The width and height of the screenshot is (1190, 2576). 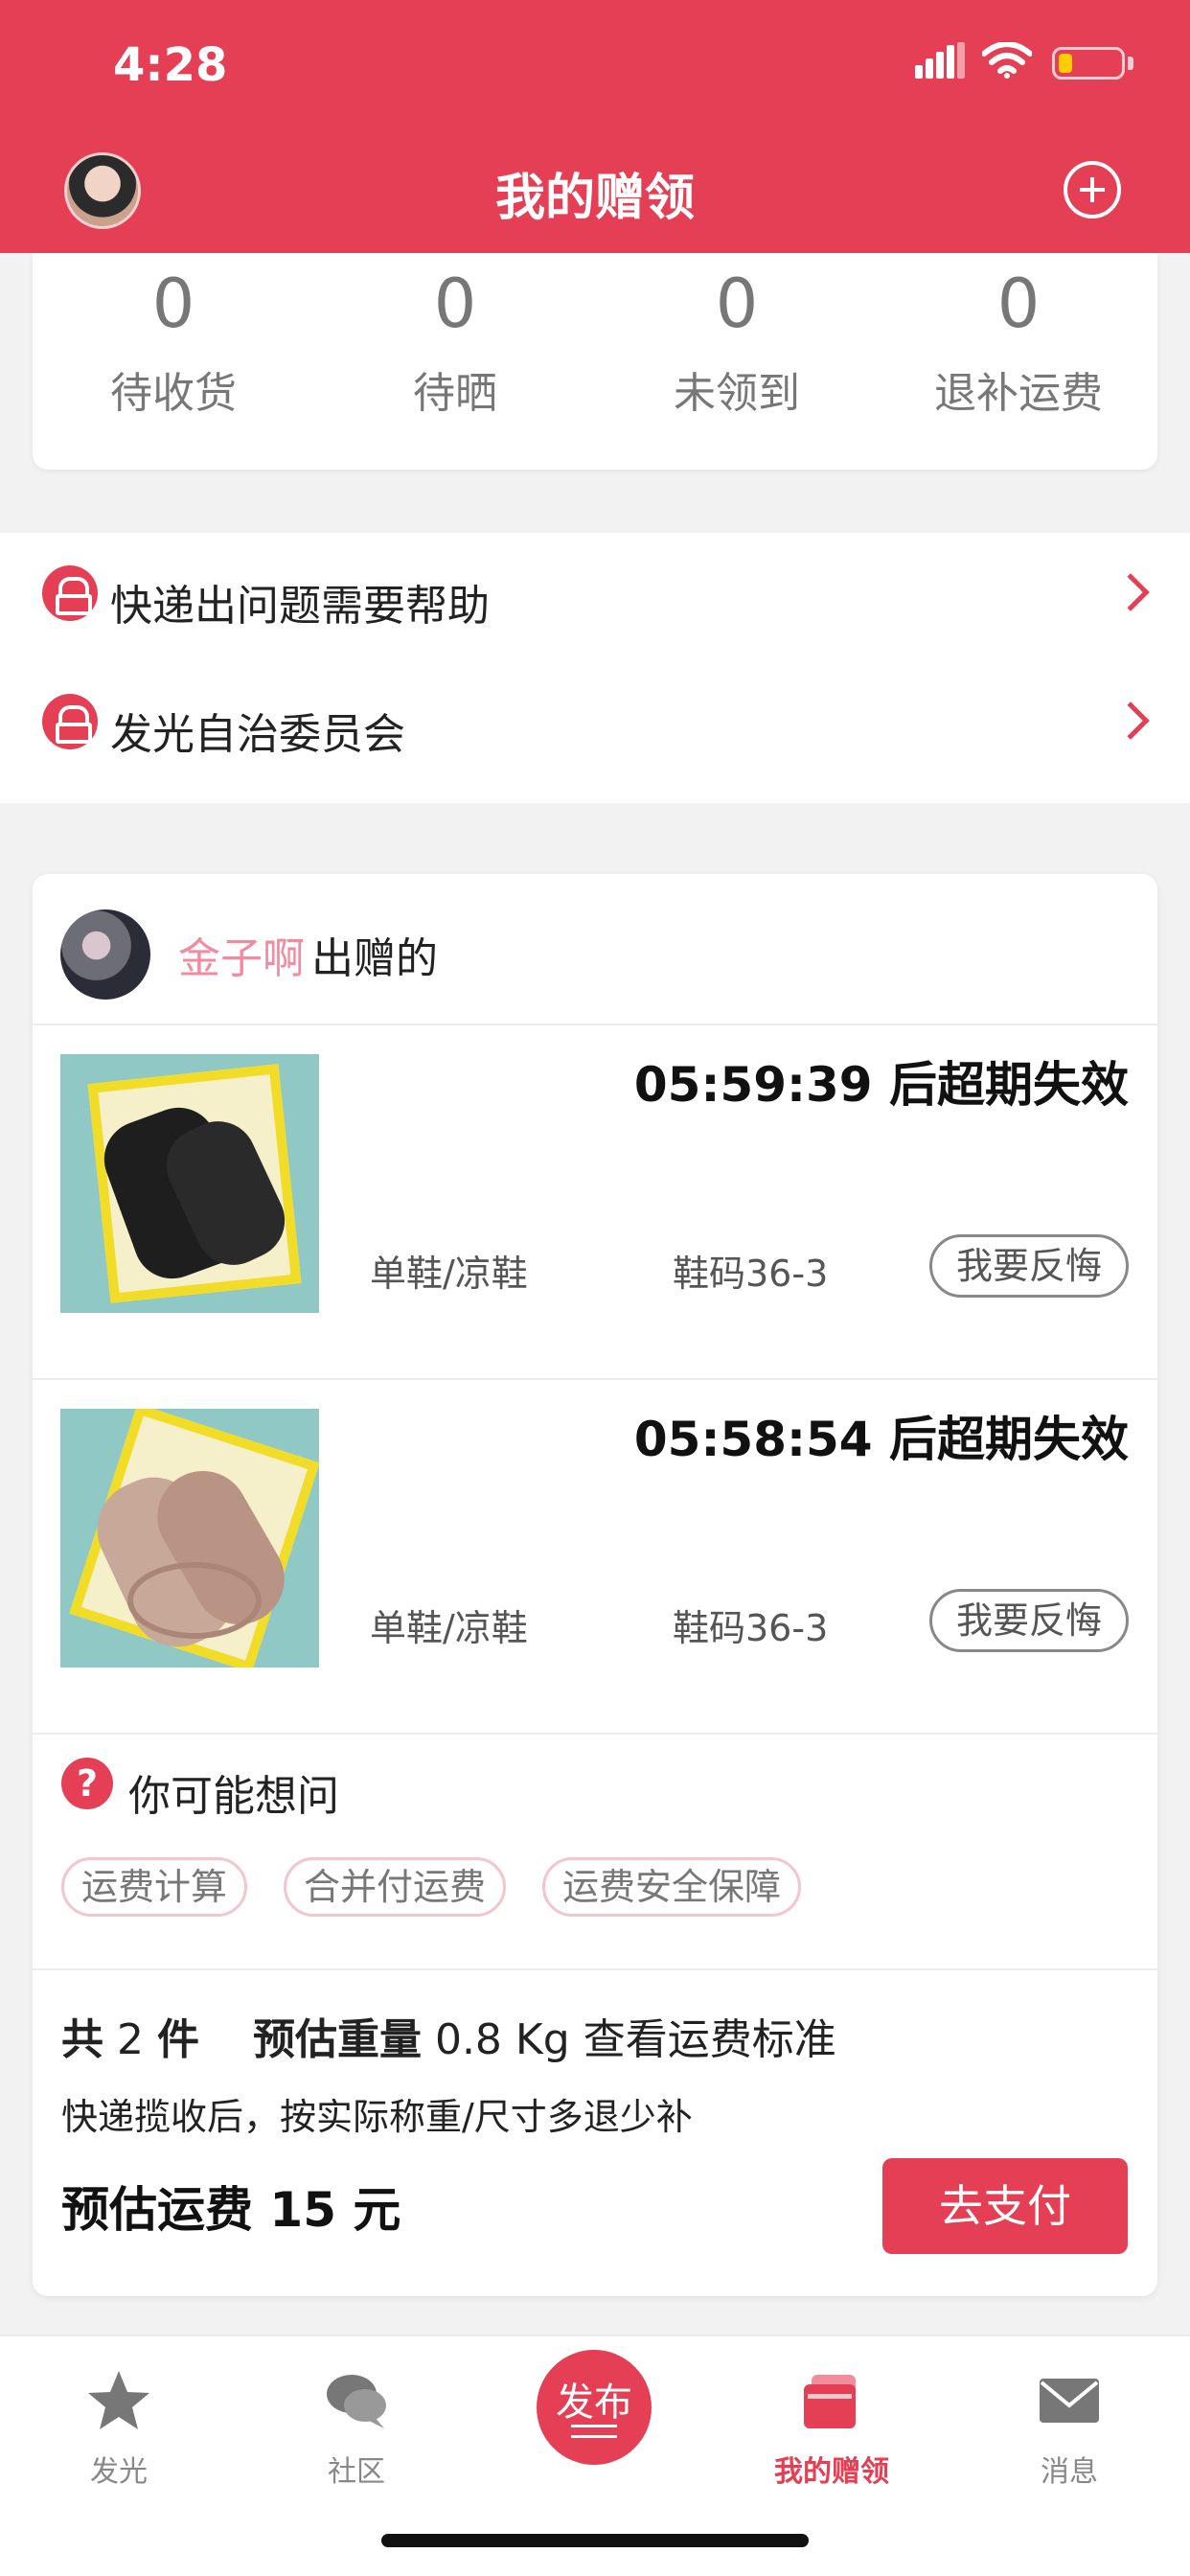 I want to click on gift-item: 05:59:39 后超期失效 单鞋/凉鞋 鞋码36-3 我要反悔, so click(x=595, y=1201).